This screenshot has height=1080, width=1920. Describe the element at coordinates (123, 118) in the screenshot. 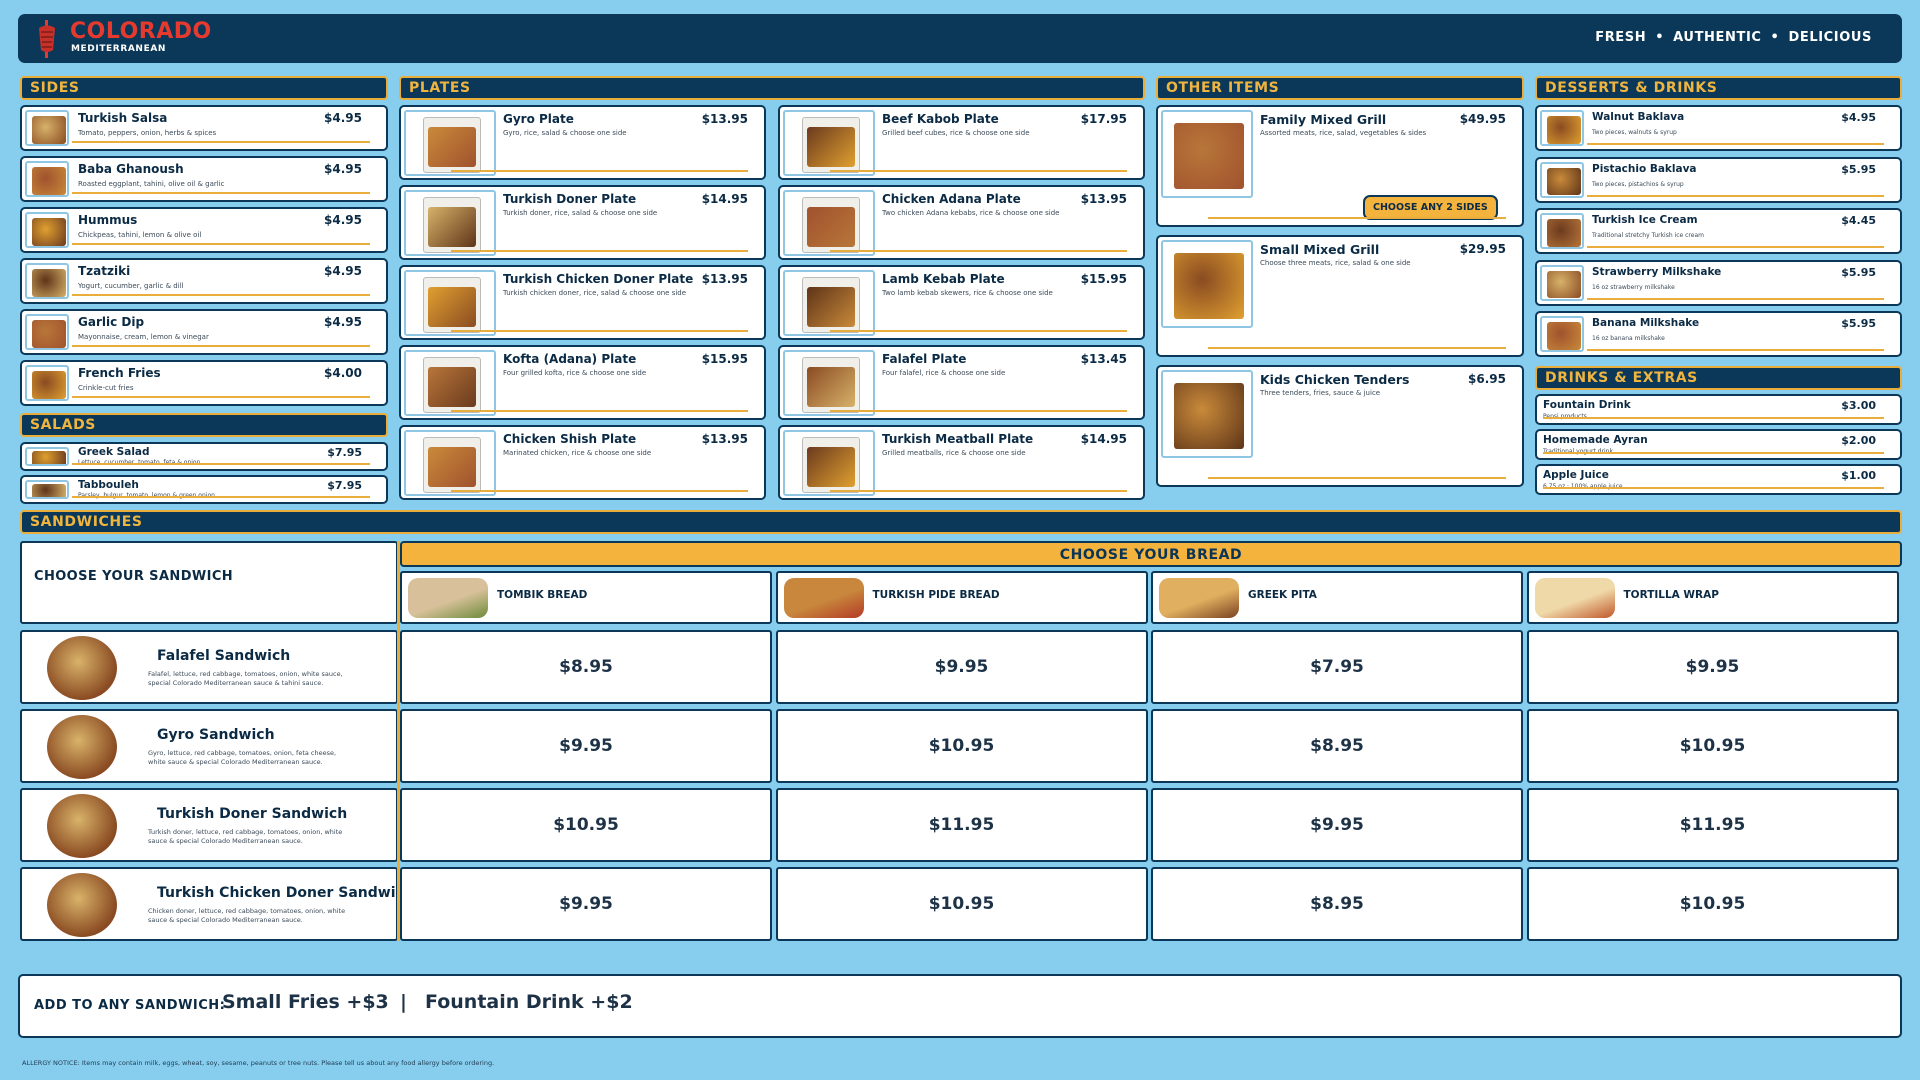

I see `item-name: Turkish Salsa` at that location.